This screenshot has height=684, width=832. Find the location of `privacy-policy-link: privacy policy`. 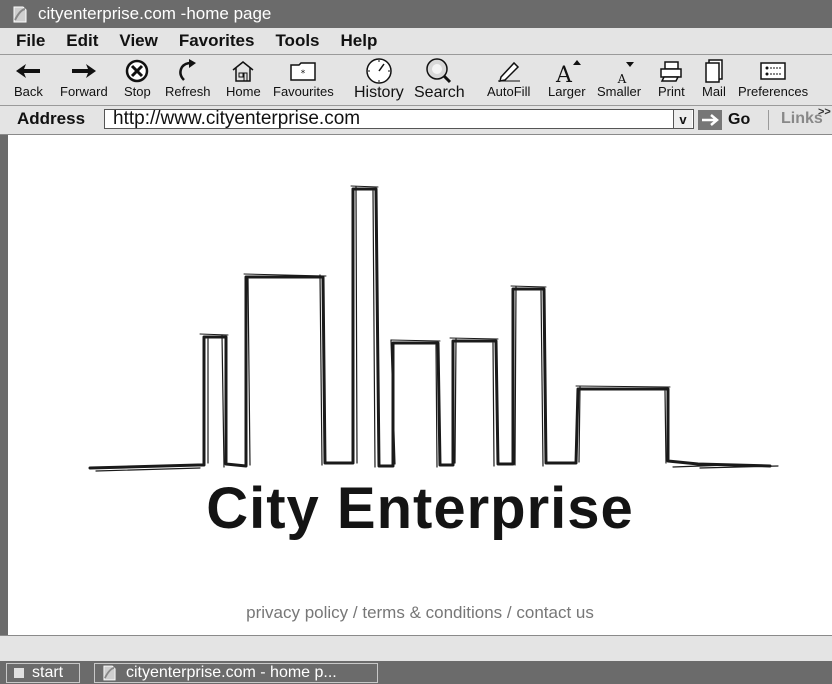

privacy-policy-link: privacy policy is located at coordinates (297, 612).